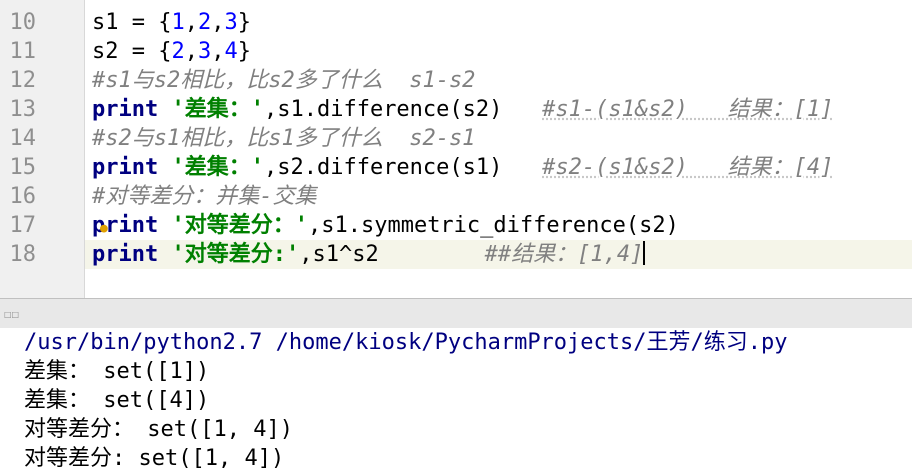 This screenshot has width=912, height=473. Describe the element at coordinates (23, 80) in the screenshot. I see `line-number: 12` at that location.